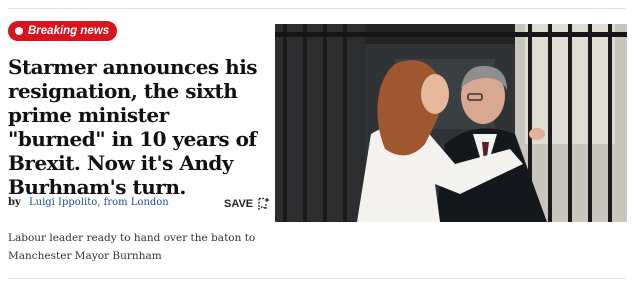 Image resolution: width=634 pixels, height=291 pixels. Describe the element at coordinates (317, 8) in the screenshot. I see `top-divider` at that location.